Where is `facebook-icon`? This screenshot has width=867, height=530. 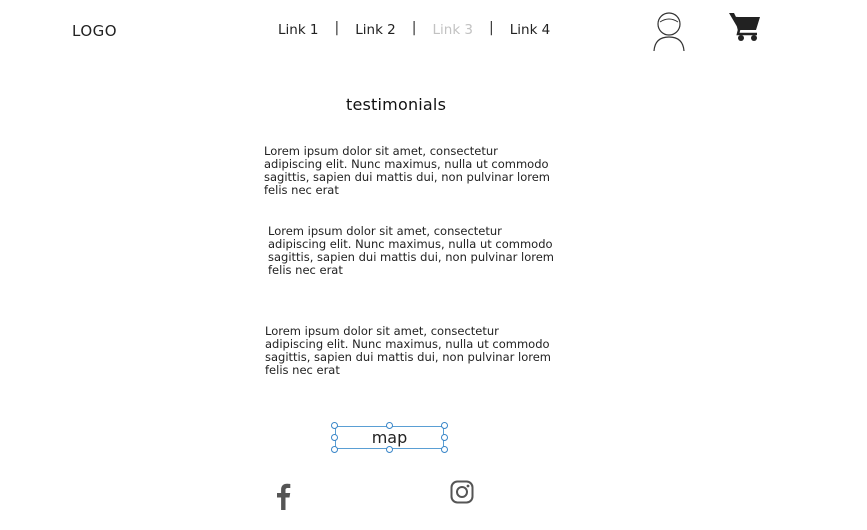 facebook-icon is located at coordinates (283, 496).